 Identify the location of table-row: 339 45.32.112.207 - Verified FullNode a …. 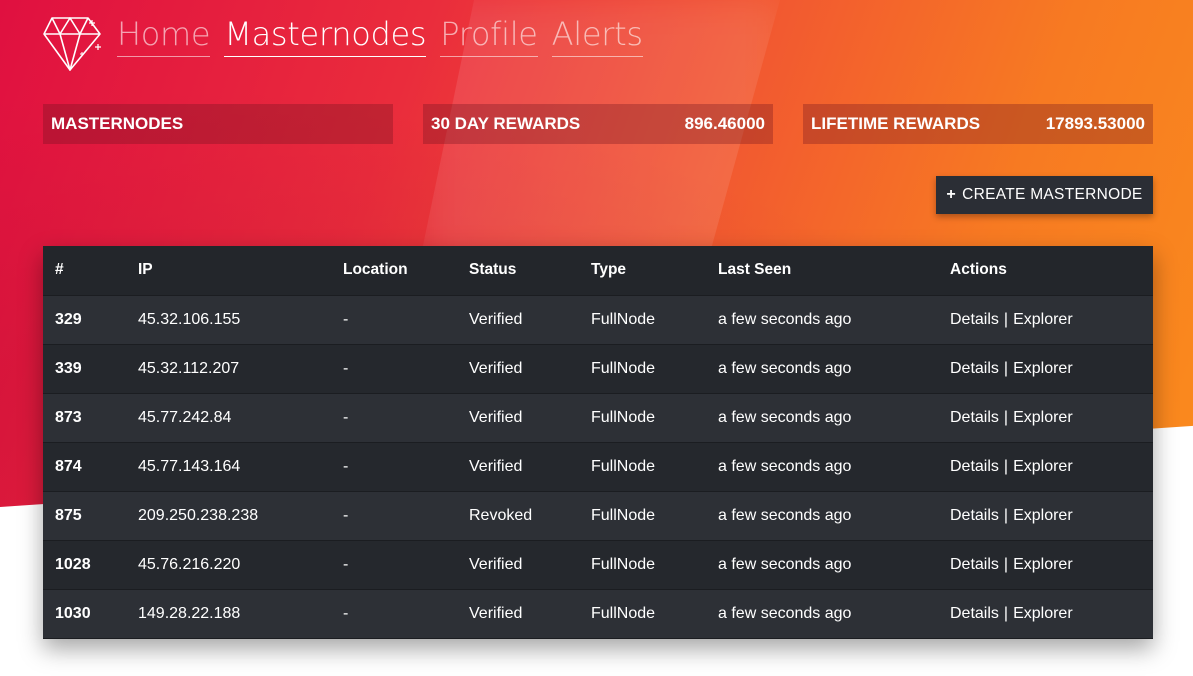
(598, 369).